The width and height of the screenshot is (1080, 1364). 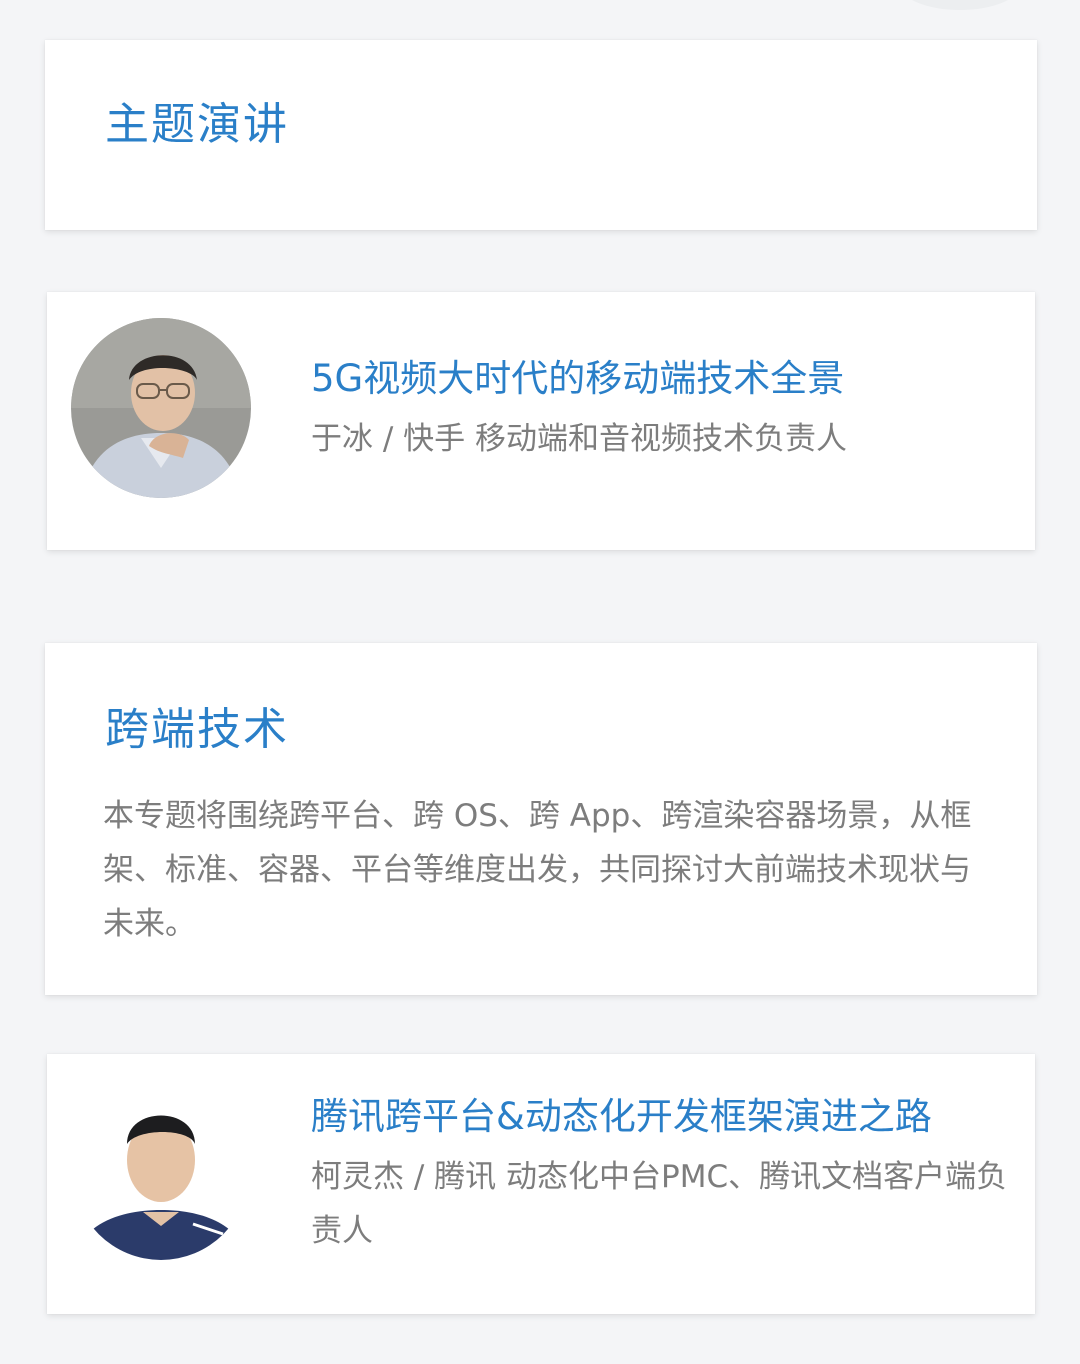 I want to click on top-decoration, so click(x=960, y=5).